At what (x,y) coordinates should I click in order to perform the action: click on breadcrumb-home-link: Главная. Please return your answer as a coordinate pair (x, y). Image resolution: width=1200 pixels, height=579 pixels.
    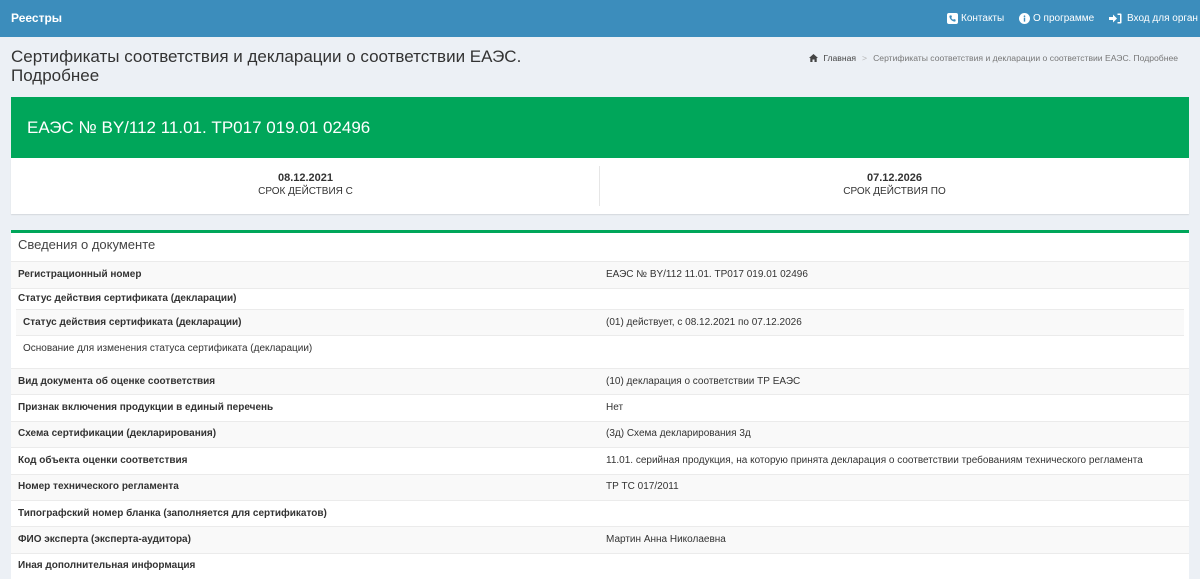
    Looking at the image, I should click on (832, 58).